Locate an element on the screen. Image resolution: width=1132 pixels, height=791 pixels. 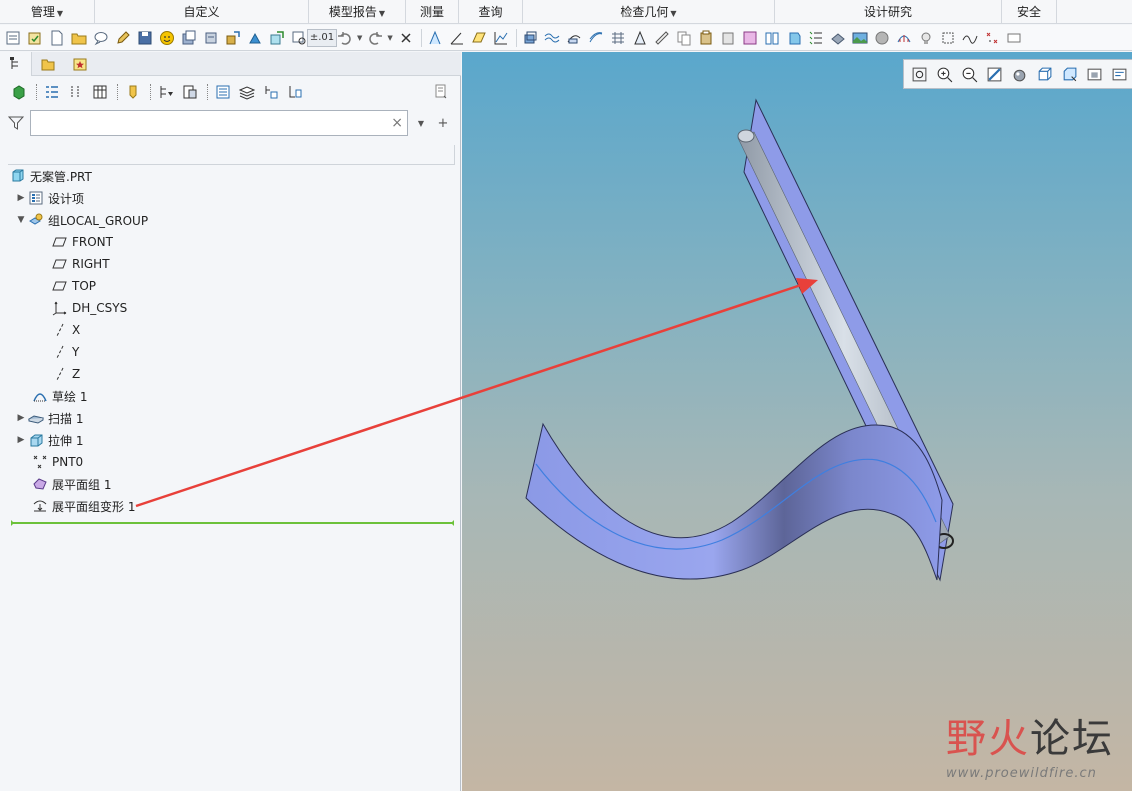
ribbon-group-security: 安全 is located at coordinates (1029, 12).